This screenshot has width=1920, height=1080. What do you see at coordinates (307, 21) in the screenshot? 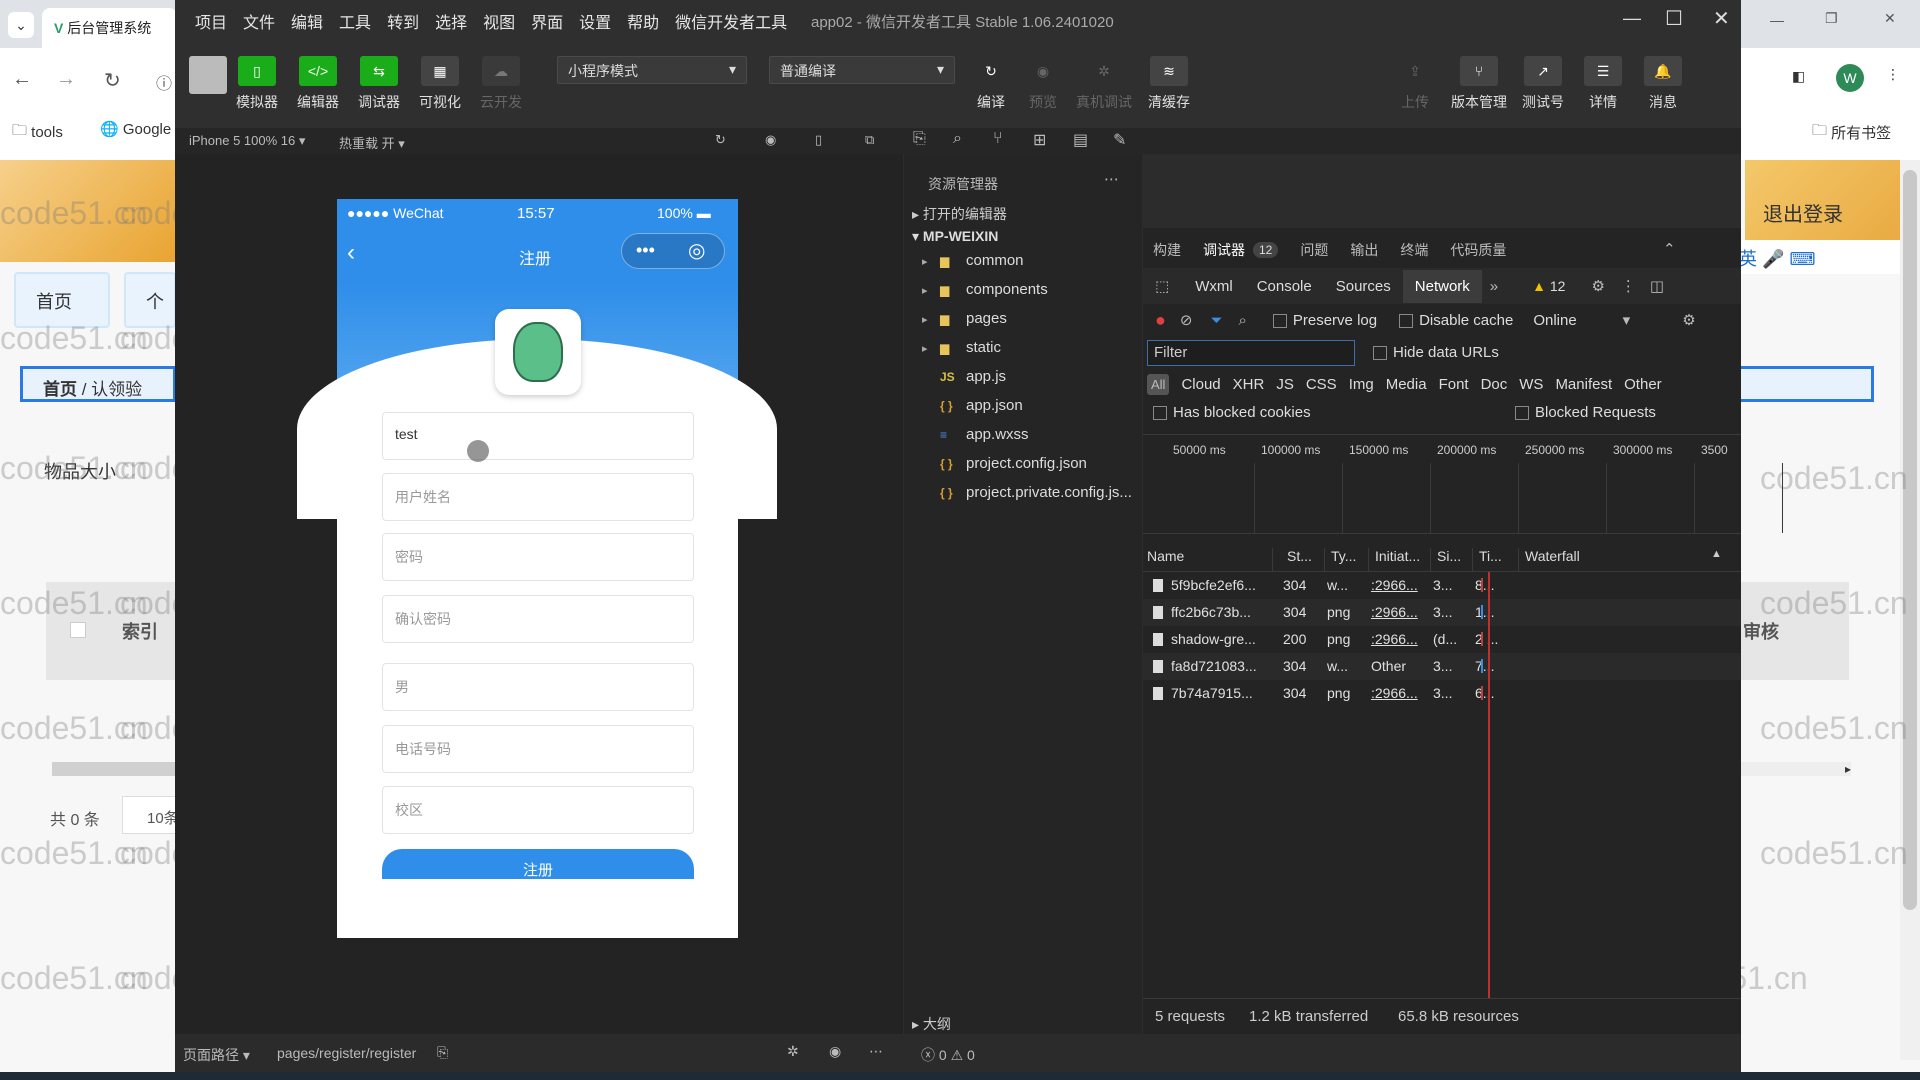
I see `menu-item: 编辑` at bounding box center [307, 21].